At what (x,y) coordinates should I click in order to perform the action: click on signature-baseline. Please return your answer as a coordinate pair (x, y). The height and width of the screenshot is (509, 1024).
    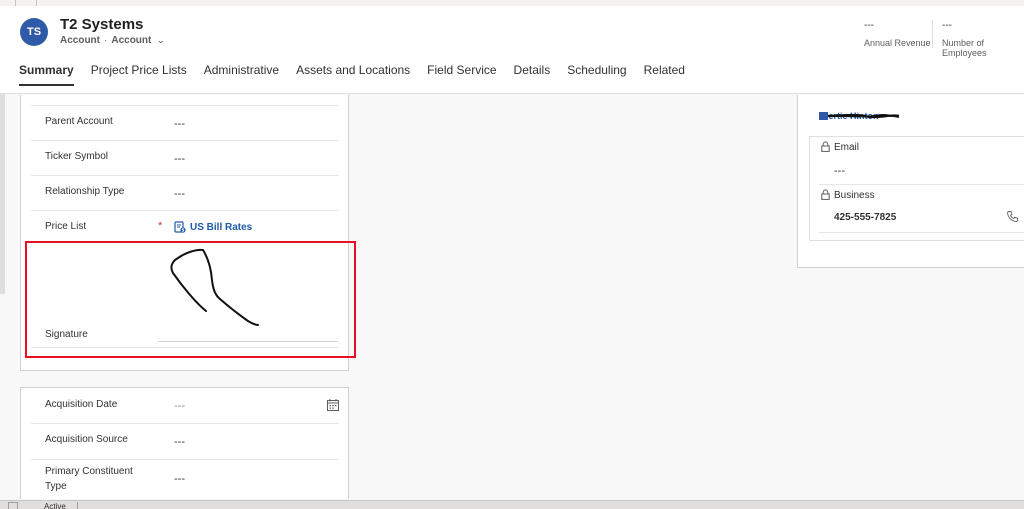
    Looking at the image, I should click on (248, 341).